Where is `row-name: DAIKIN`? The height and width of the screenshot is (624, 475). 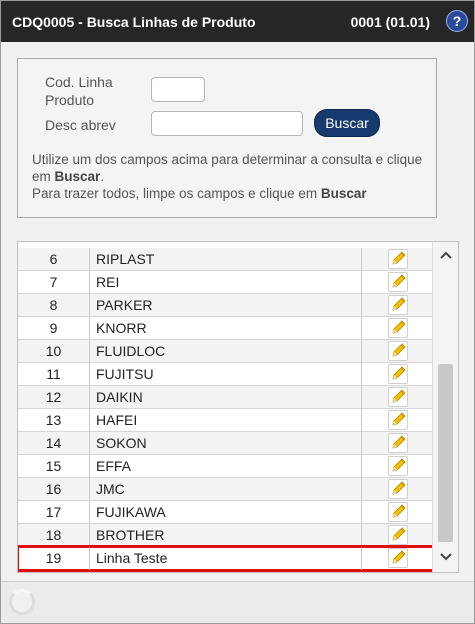
row-name: DAIKIN is located at coordinates (119, 397).